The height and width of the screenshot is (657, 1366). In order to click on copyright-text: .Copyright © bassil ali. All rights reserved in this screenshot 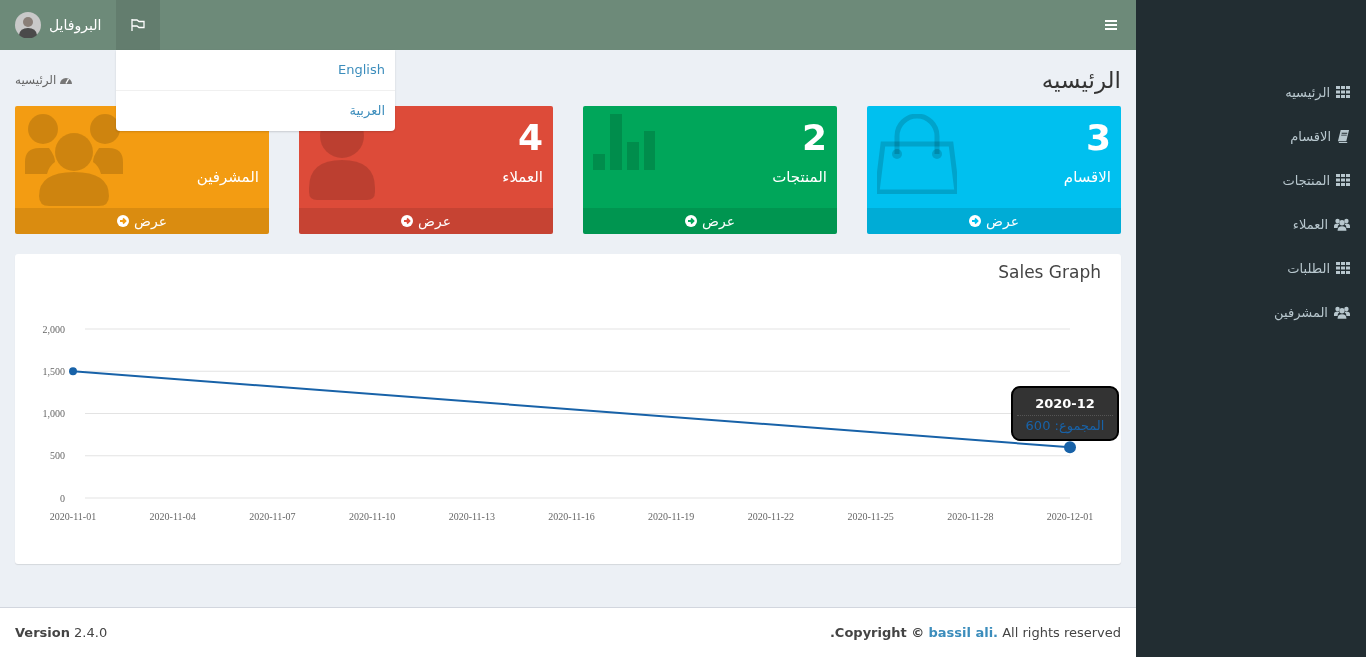, I will do `click(975, 632)`.